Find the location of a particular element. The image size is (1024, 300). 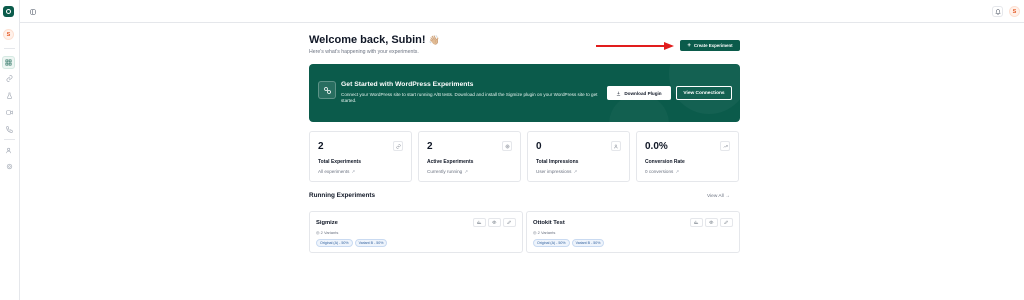

flask-icon is located at coordinates (9, 95).